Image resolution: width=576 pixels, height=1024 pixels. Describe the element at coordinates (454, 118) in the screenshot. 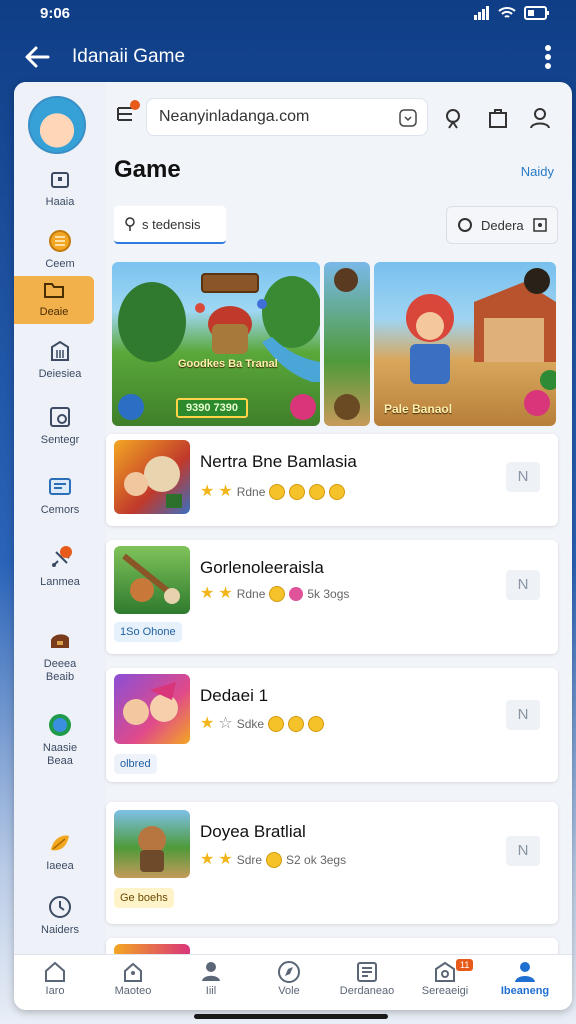

I see `search-user-icon` at that location.